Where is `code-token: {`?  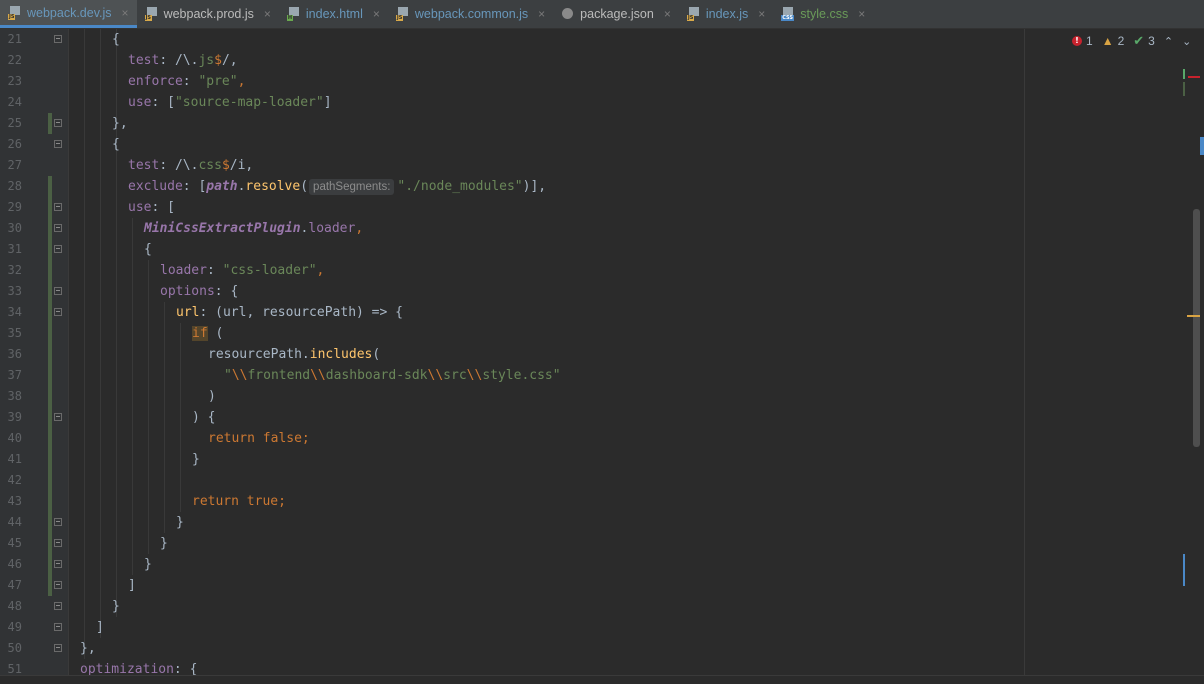 code-token: { is located at coordinates (116, 39).